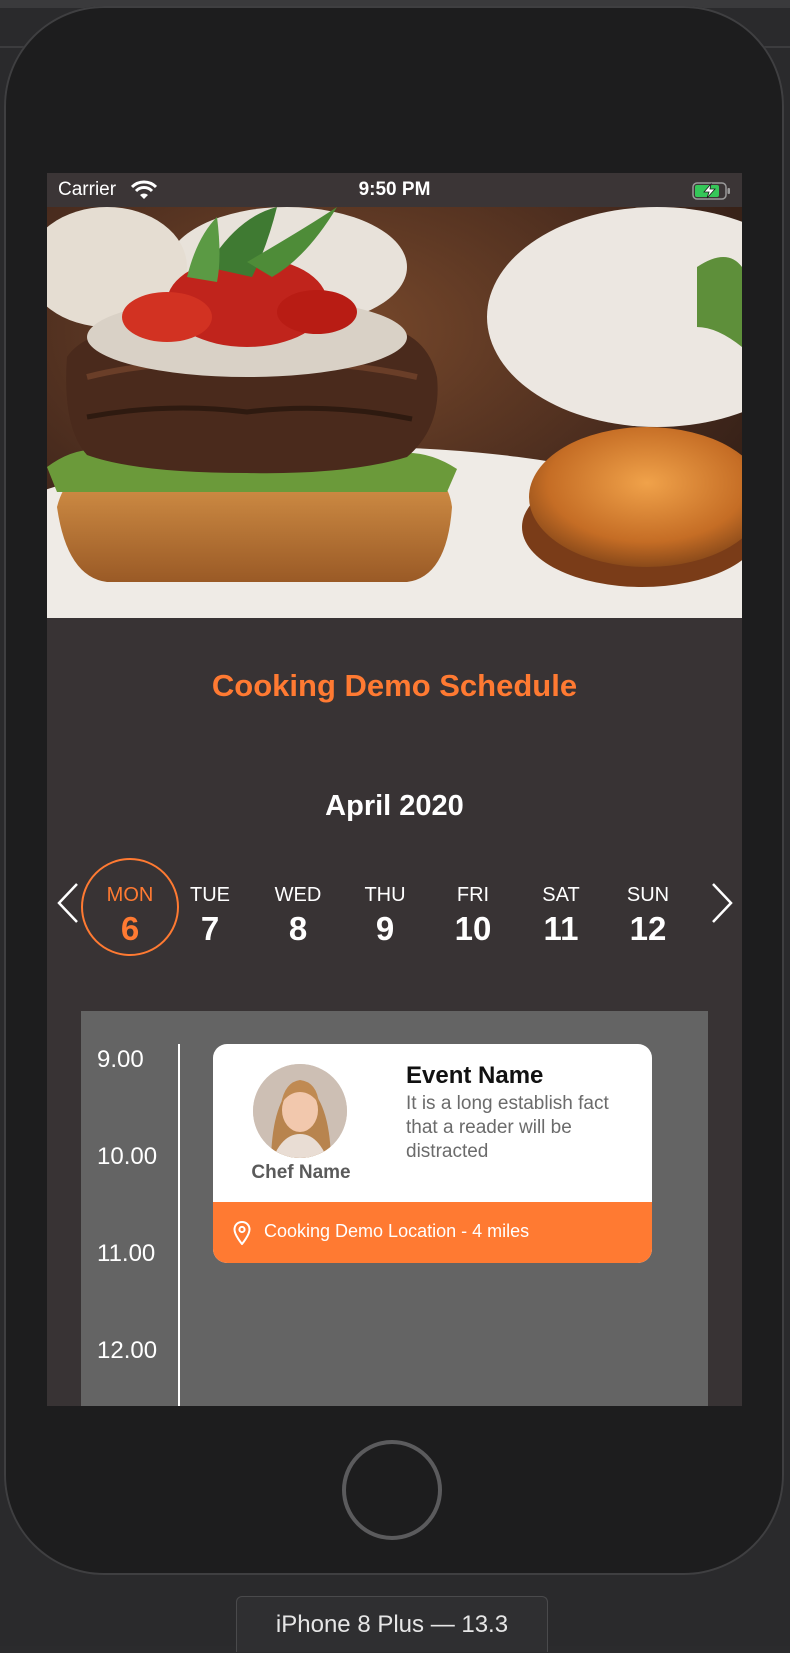 This screenshot has height=1653, width=790. I want to click on chevron-right-icon, so click(722, 903).